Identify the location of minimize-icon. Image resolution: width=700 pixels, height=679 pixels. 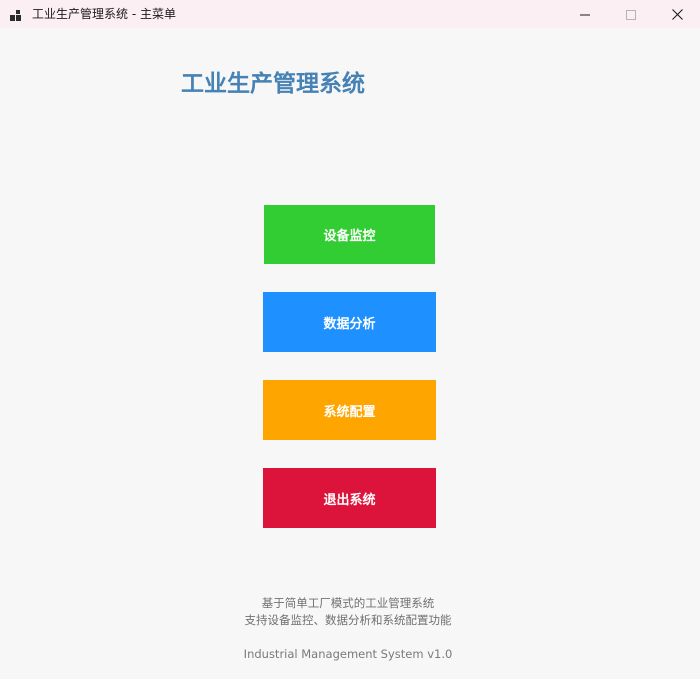
(585, 14).